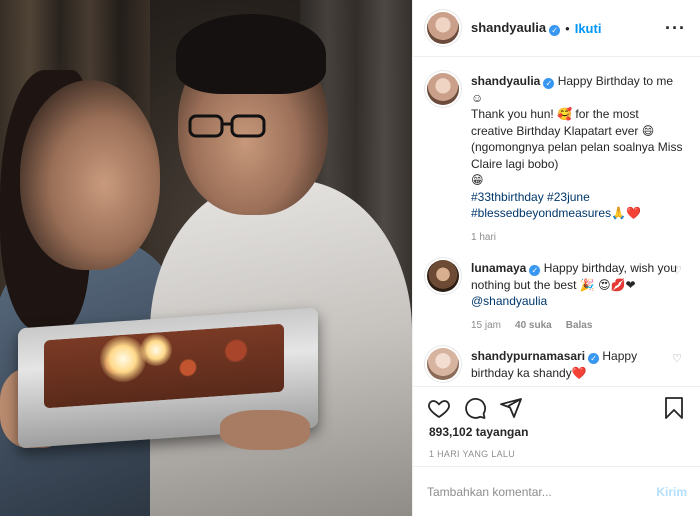  I want to click on comment-username: shandypurnamasari, so click(528, 356).